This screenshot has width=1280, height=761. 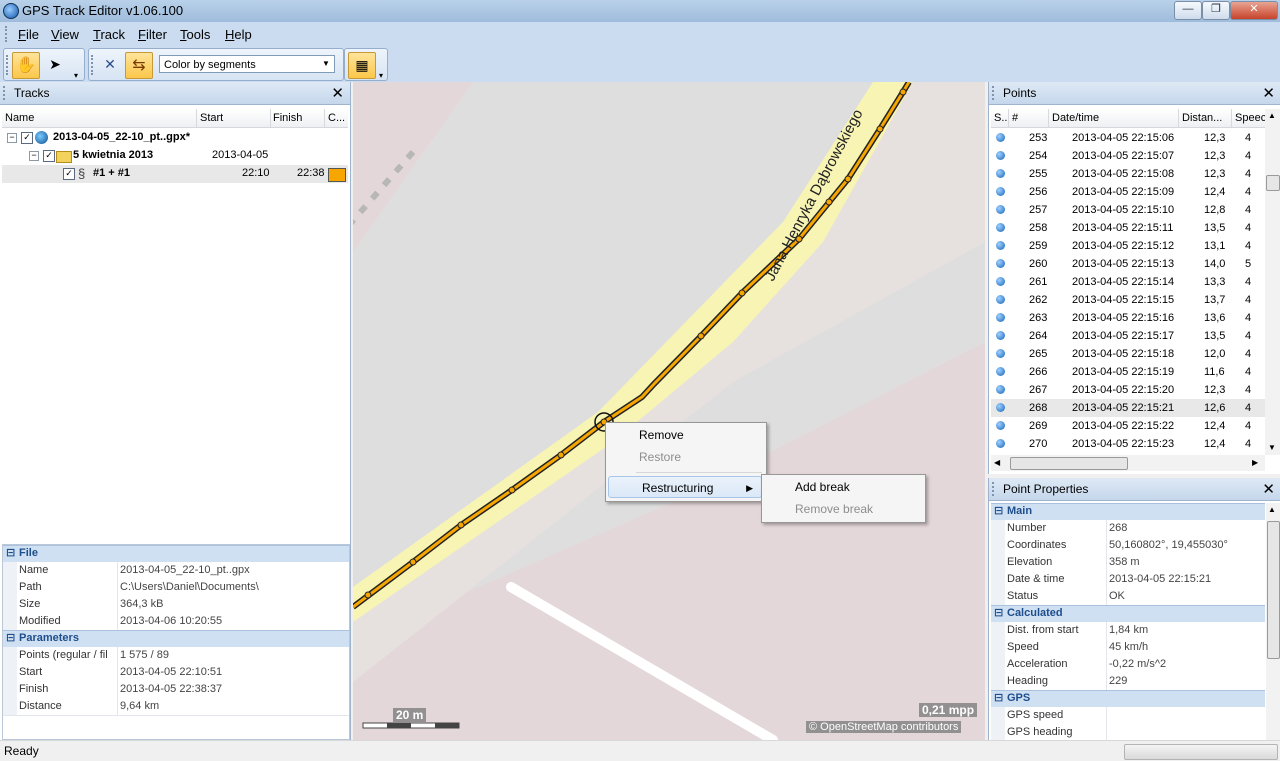 I want to click on points-vscrollbar: ▲ ▼, so click(x=1272, y=282).